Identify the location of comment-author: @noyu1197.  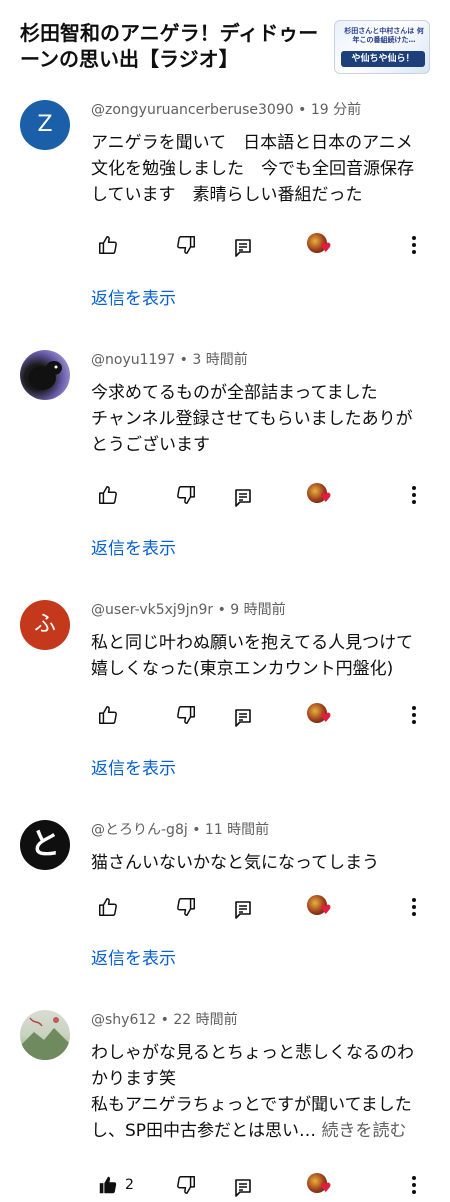
(133, 360).